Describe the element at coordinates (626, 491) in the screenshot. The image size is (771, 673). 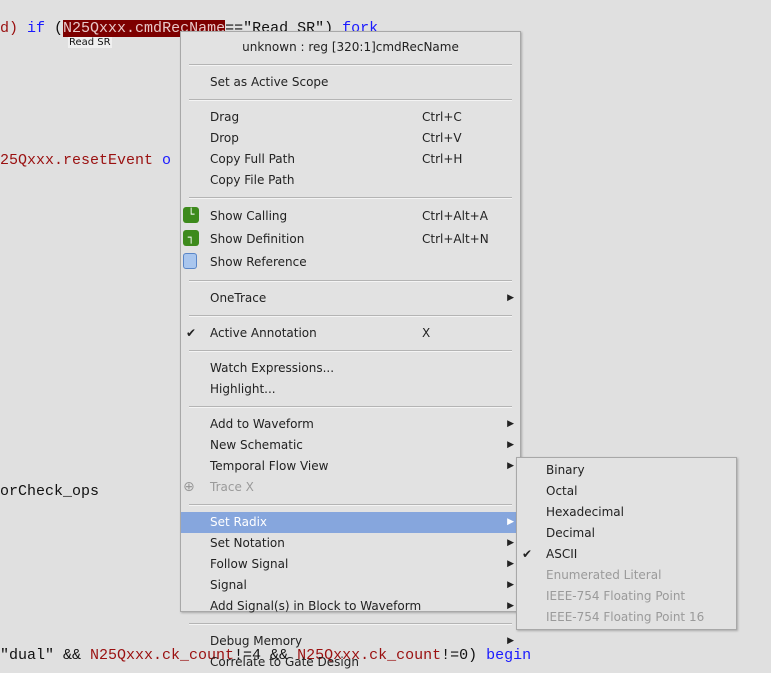
I see `radix-item-octal: Octal` at that location.